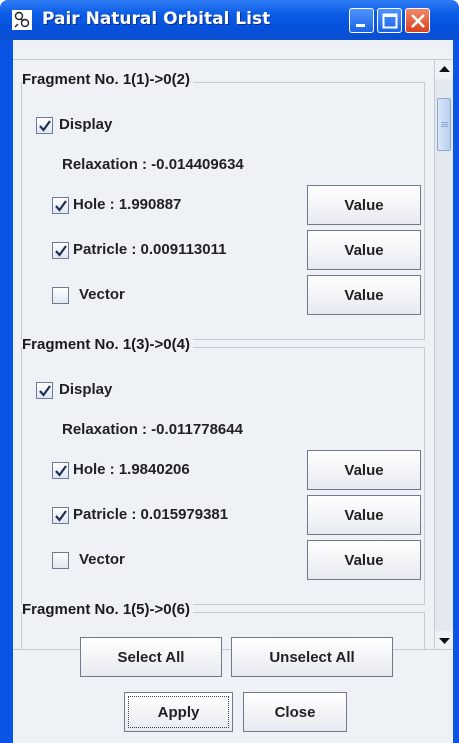 The image size is (459, 743). I want to click on molecule-icon, so click(22, 20).